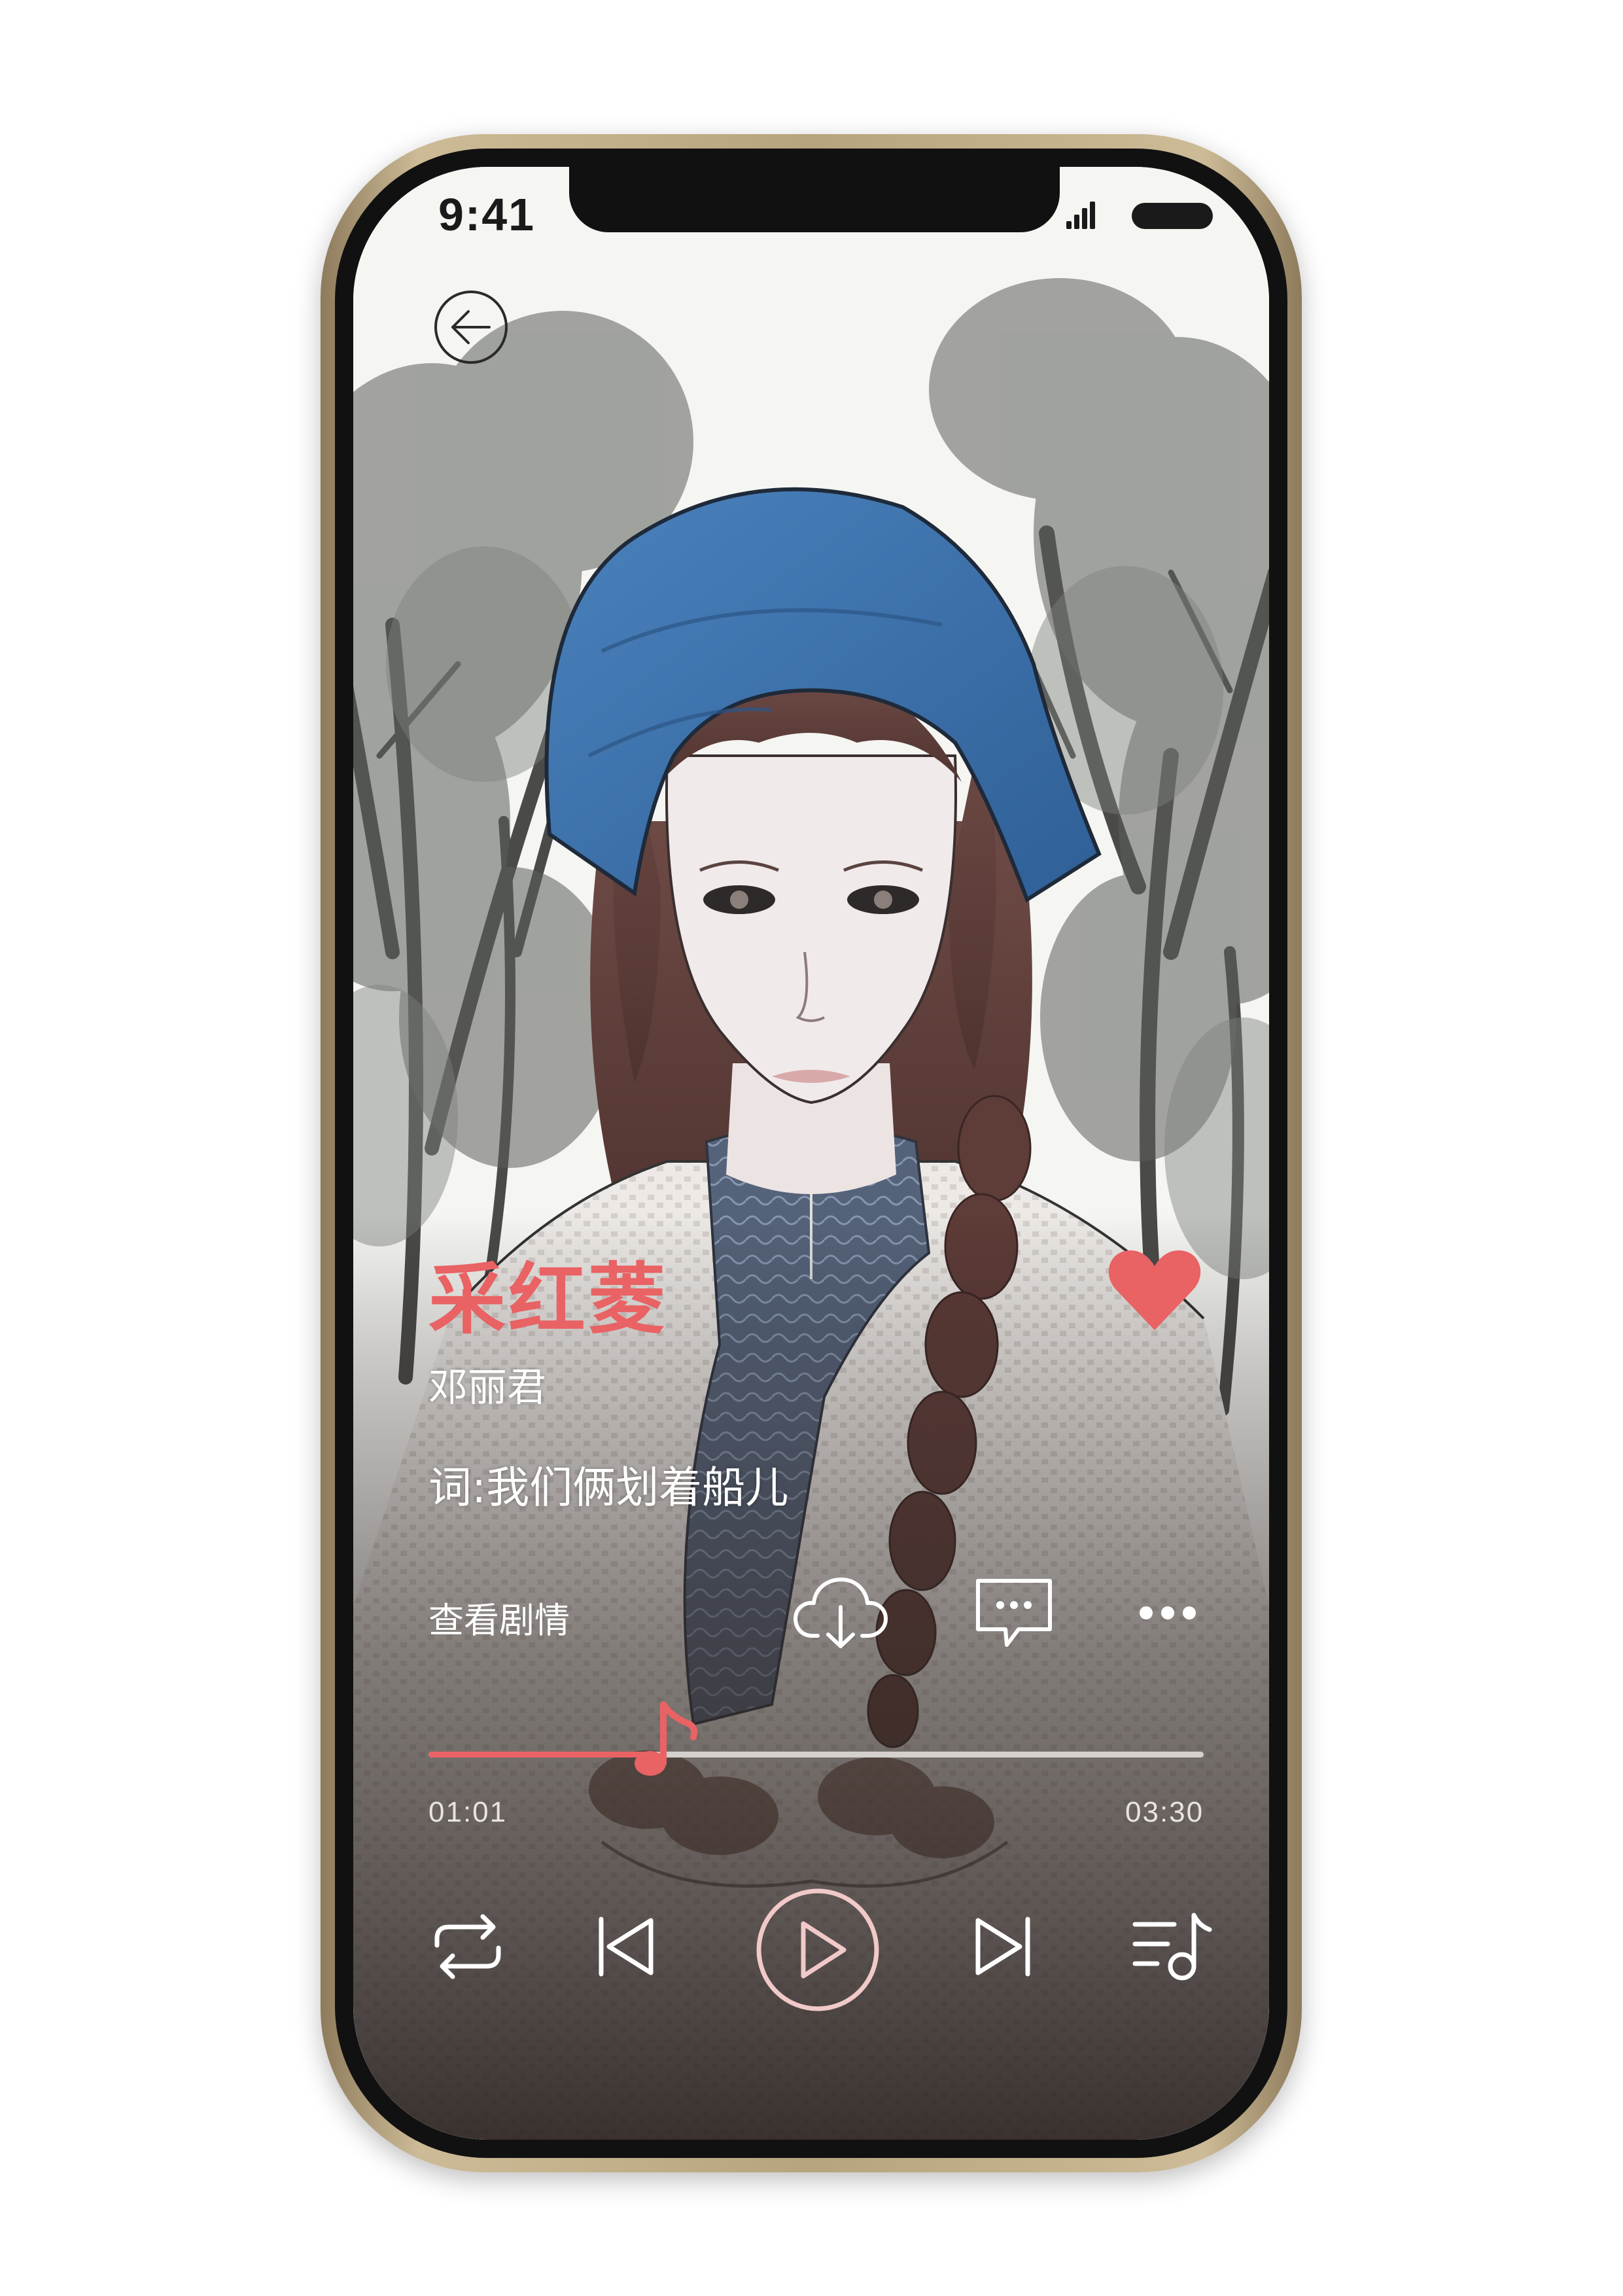 The image size is (1623, 2296). Describe the element at coordinates (487, 215) in the screenshot. I see `status-time: 9:41` at that location.